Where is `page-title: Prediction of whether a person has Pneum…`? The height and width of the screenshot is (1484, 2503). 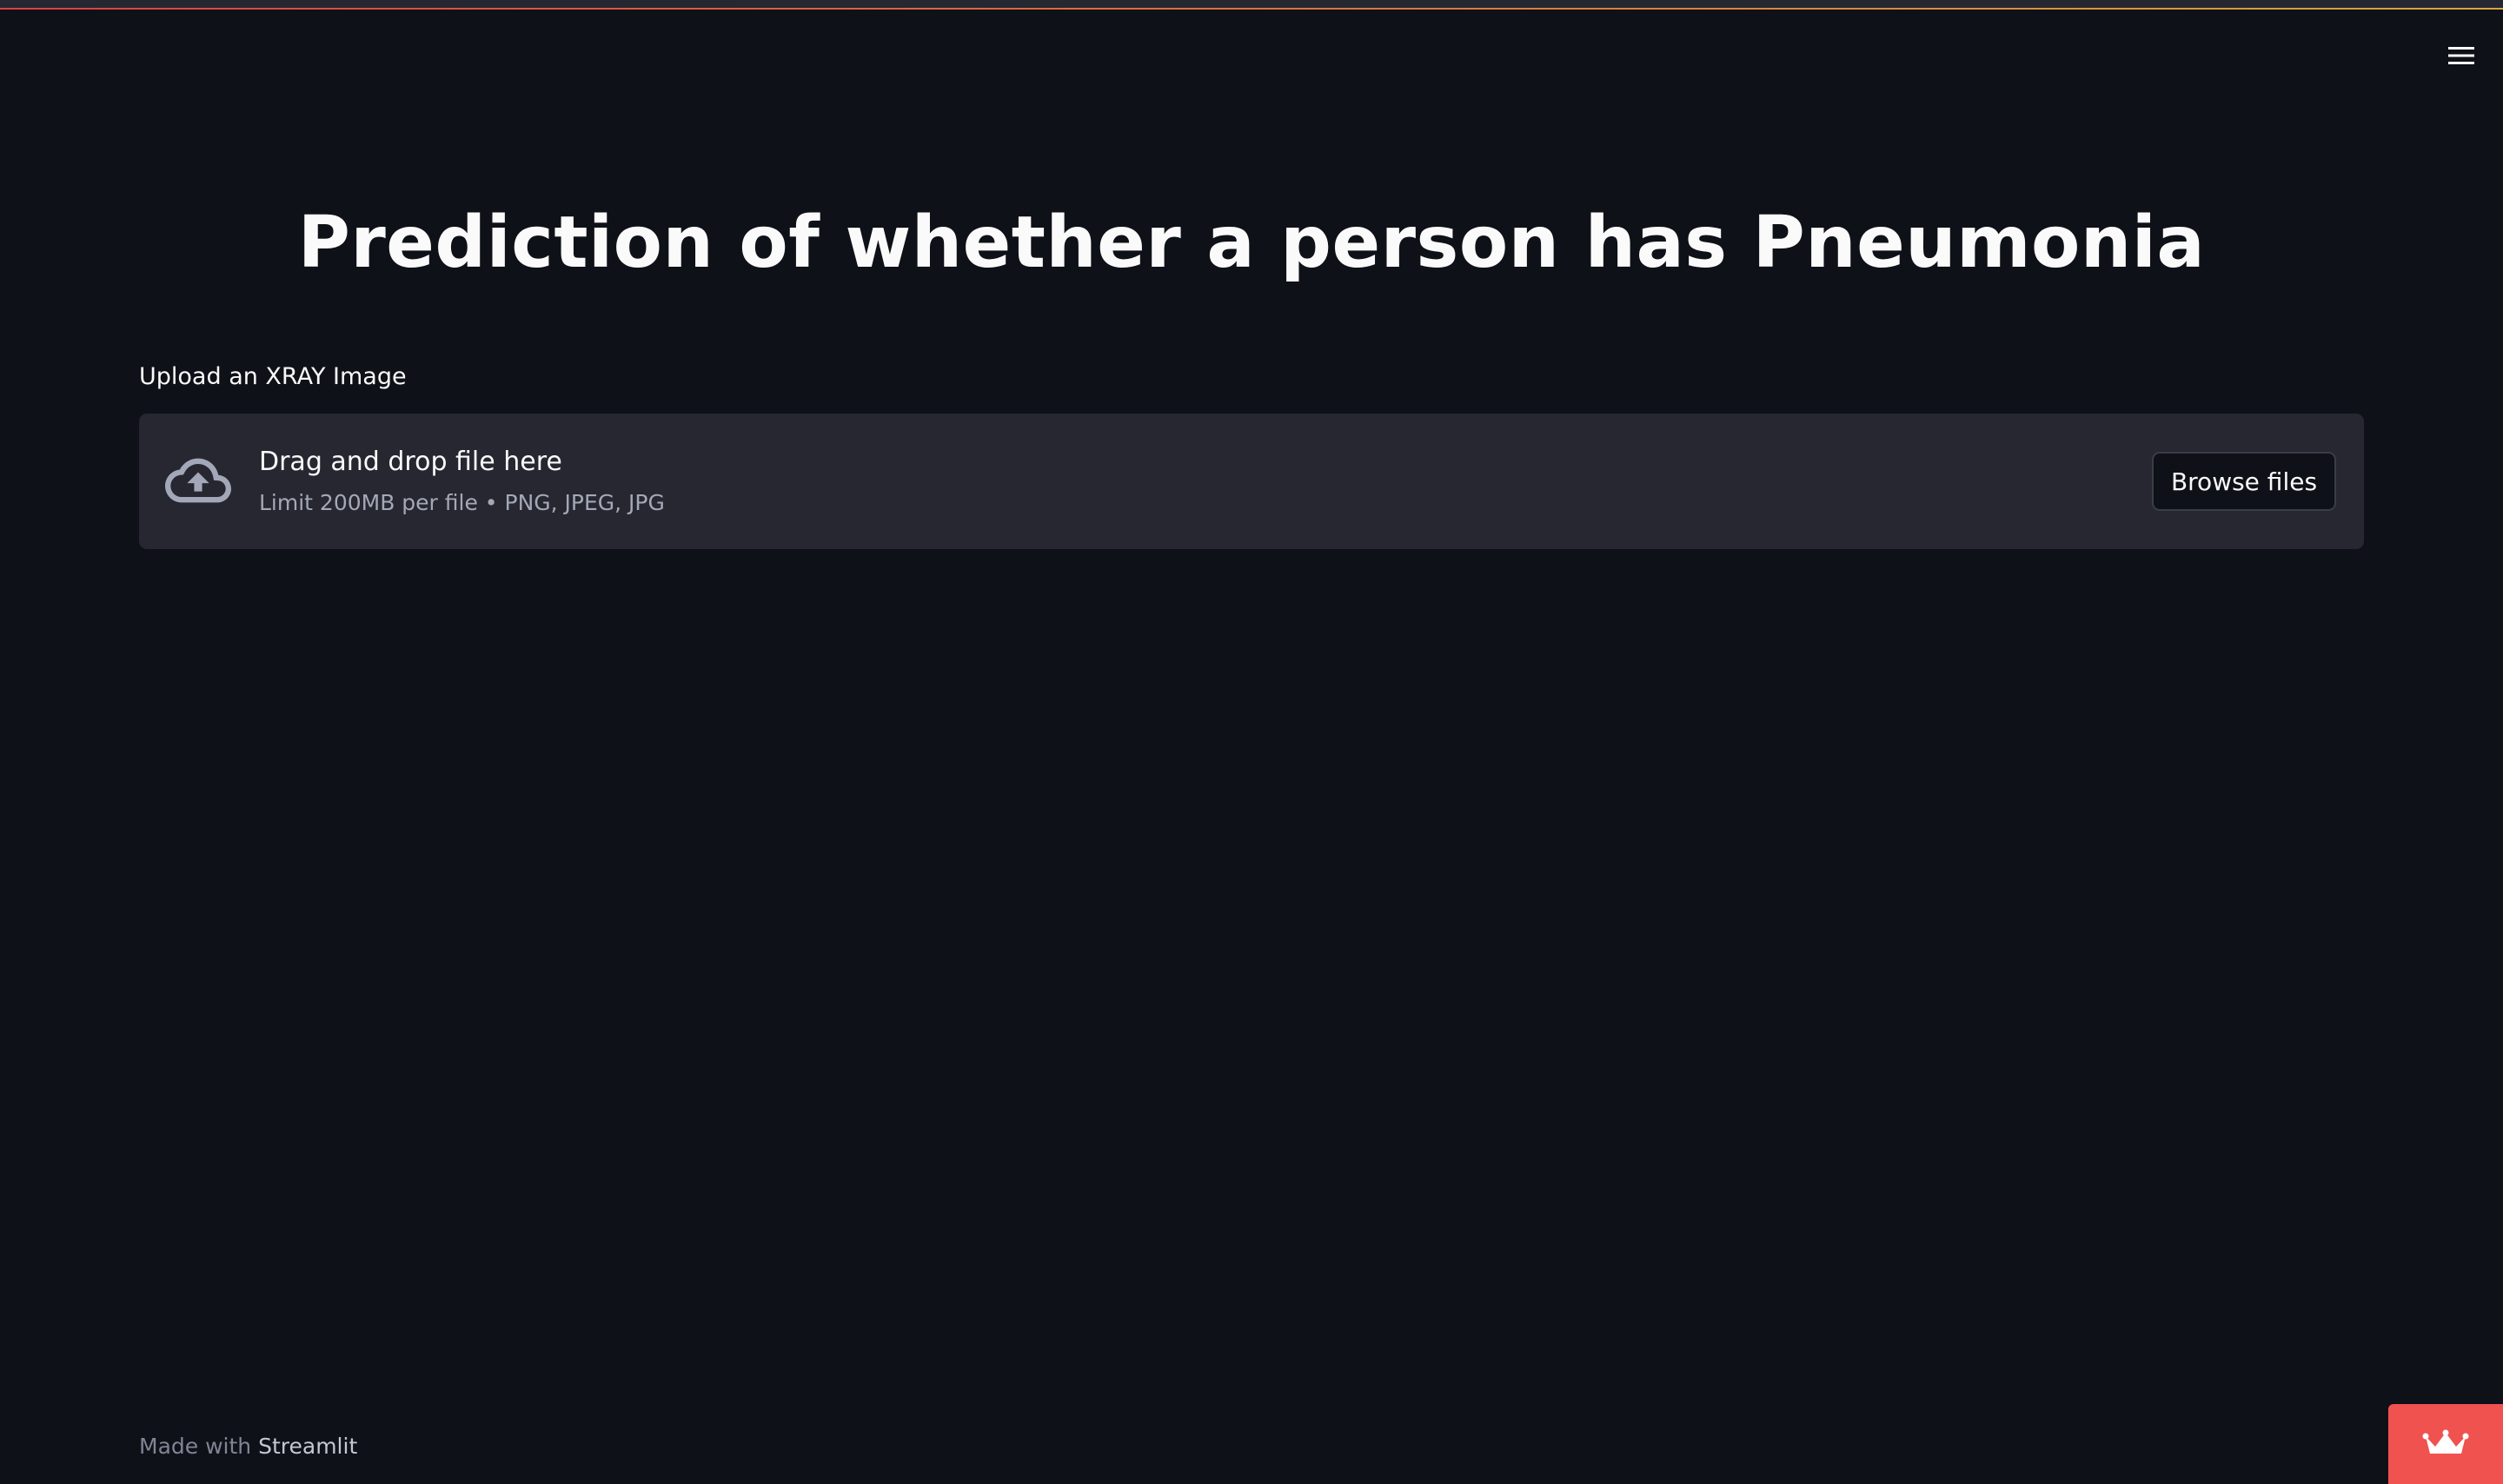 page-title: Prediction of whether a person has Pneum… is located at coordinates (1251, 243).